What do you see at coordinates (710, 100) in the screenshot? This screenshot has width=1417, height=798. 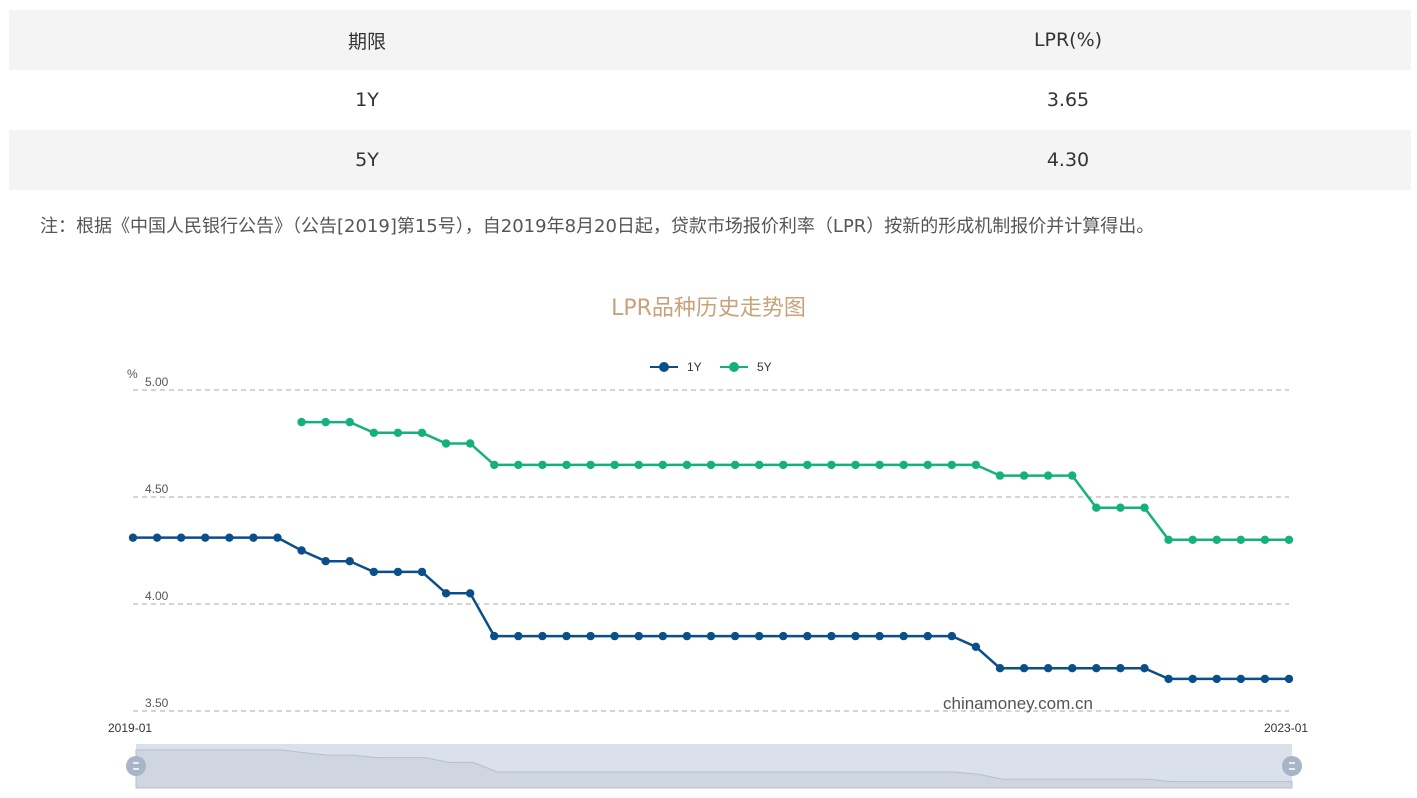 I see `table-row: 1Y 3.65` at bounding box center [710, 100].